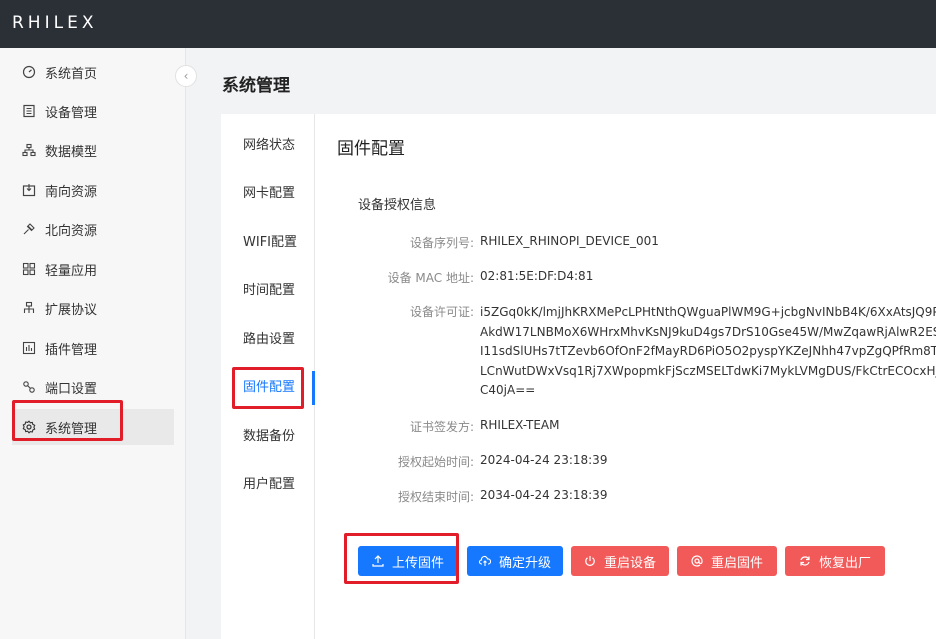 The height and width of the screenshot is (639, 936). What do you see at coordinates (844, 563) in the screenshot?
I see `factory-reset-label: 恢复出厂` at bounding box center [844, 563].